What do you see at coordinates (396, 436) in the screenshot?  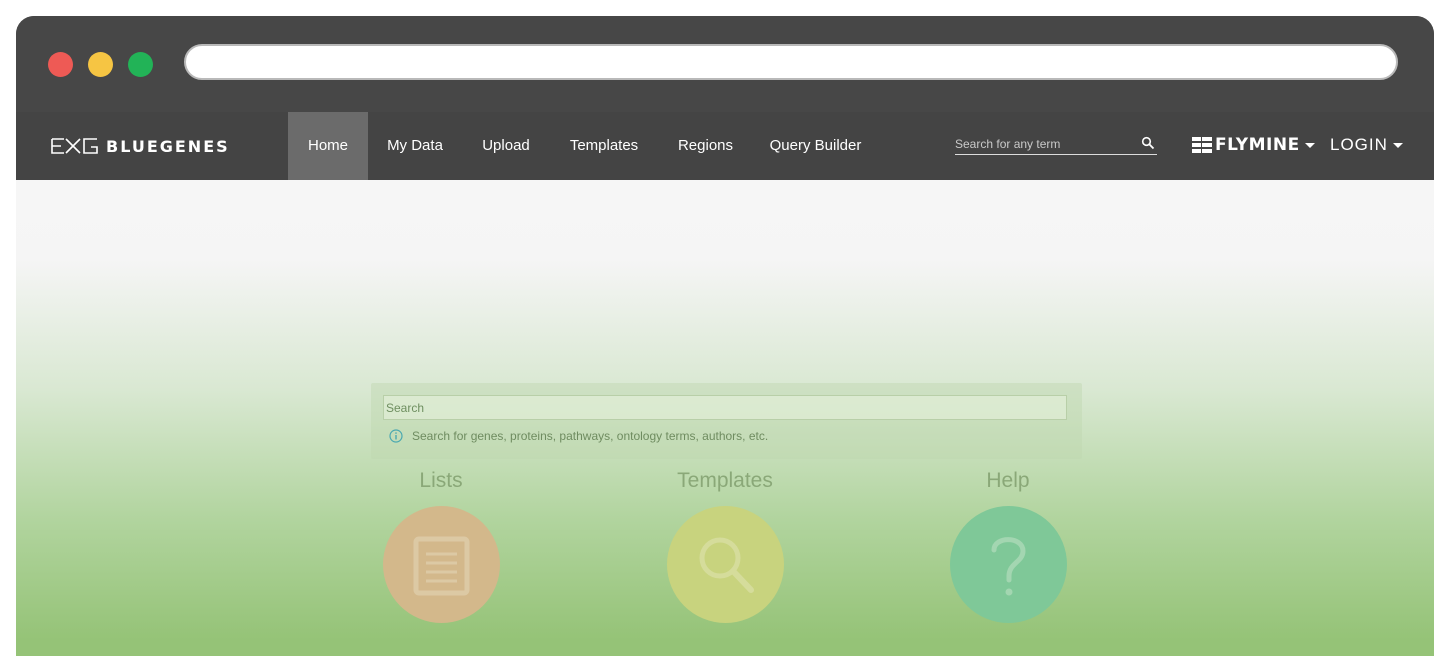 I see `info-icon` at bounding box center [396, 436].